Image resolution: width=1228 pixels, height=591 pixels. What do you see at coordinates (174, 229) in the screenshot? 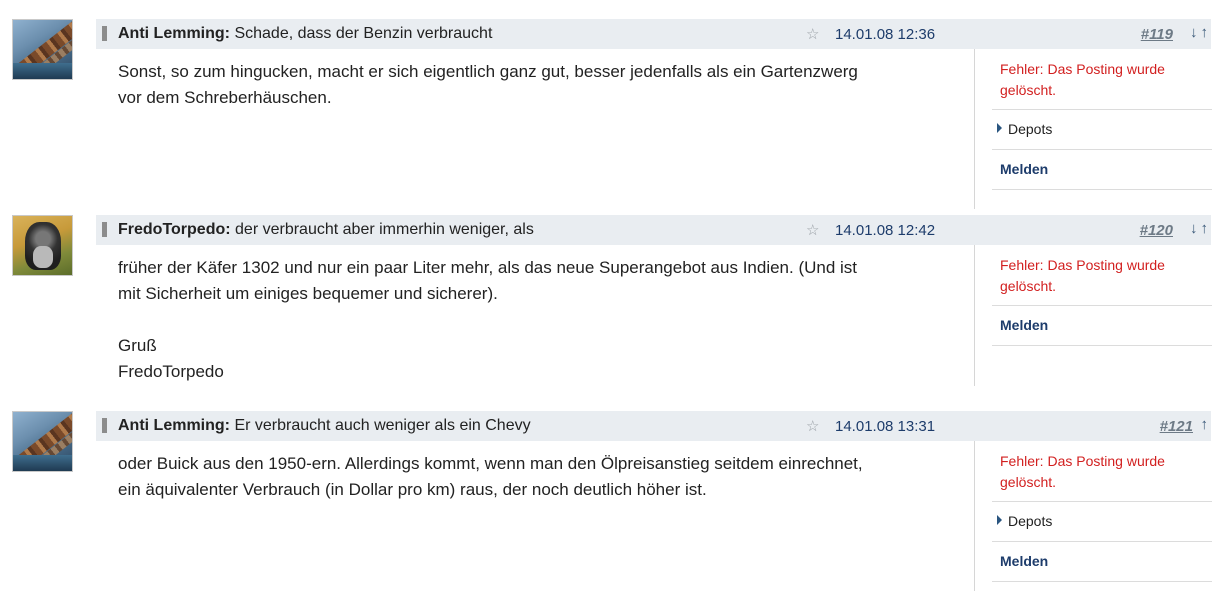
I see `post-author: FredoTorpedo:` at bounding box center [174, 229].